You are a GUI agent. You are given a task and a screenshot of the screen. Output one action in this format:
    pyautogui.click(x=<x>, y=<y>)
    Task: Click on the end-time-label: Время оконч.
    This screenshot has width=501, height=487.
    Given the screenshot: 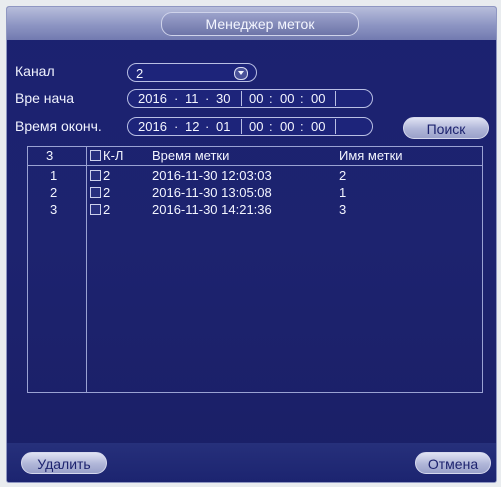 What is the action you would take?
    pyautogui.click(x=58, y=126)
    